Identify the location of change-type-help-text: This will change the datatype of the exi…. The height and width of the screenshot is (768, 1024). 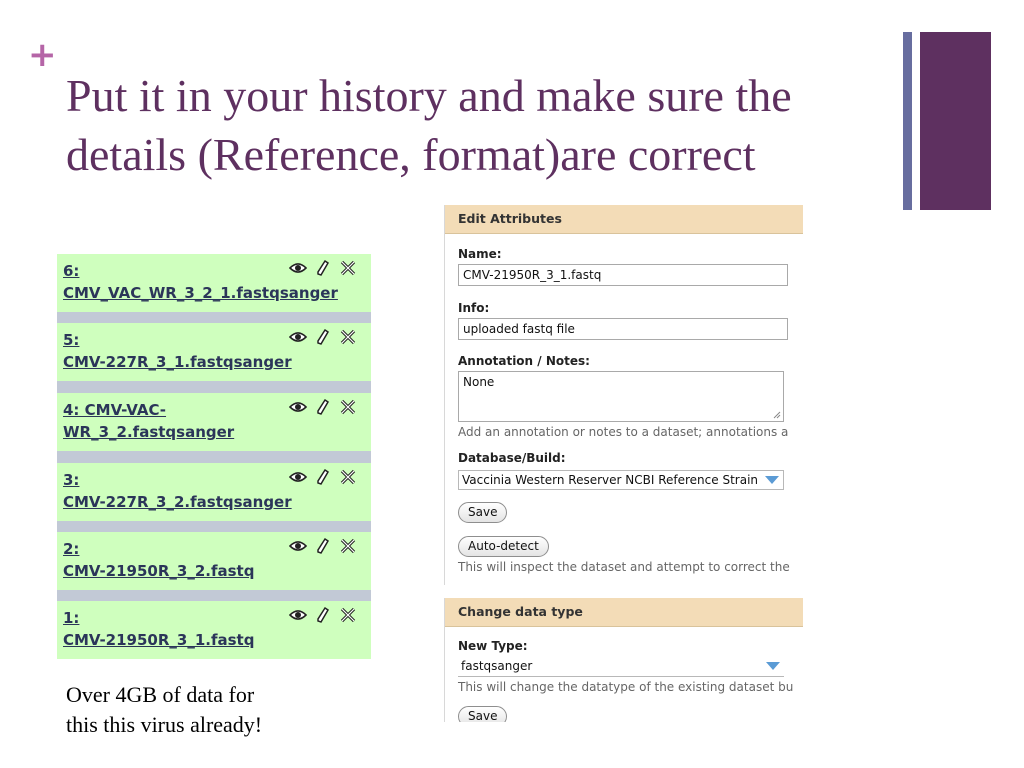
(626, 687).